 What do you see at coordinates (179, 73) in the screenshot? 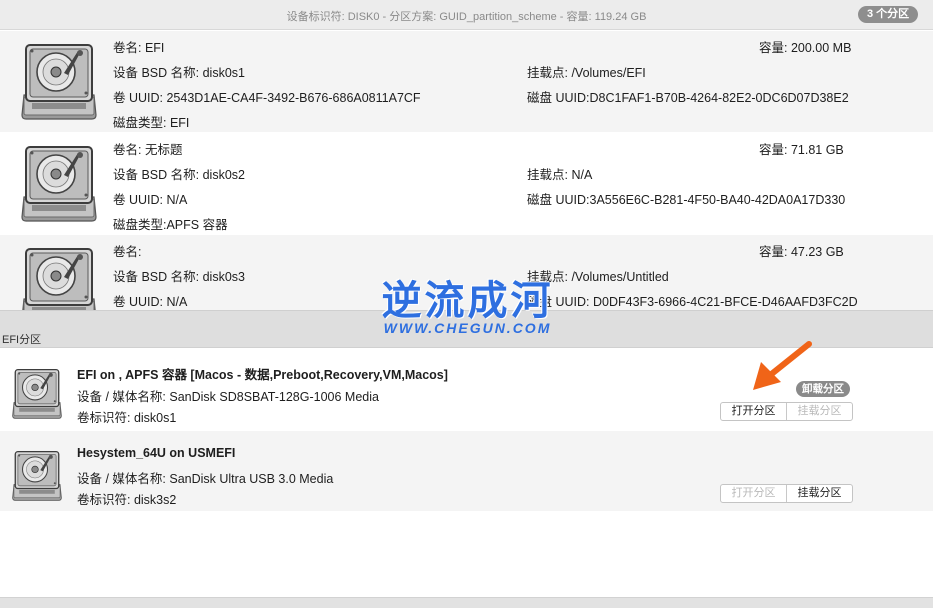
I see `bsd-name: 设备 BSD 名称: disk0s1` at bounding box center [179, 73].